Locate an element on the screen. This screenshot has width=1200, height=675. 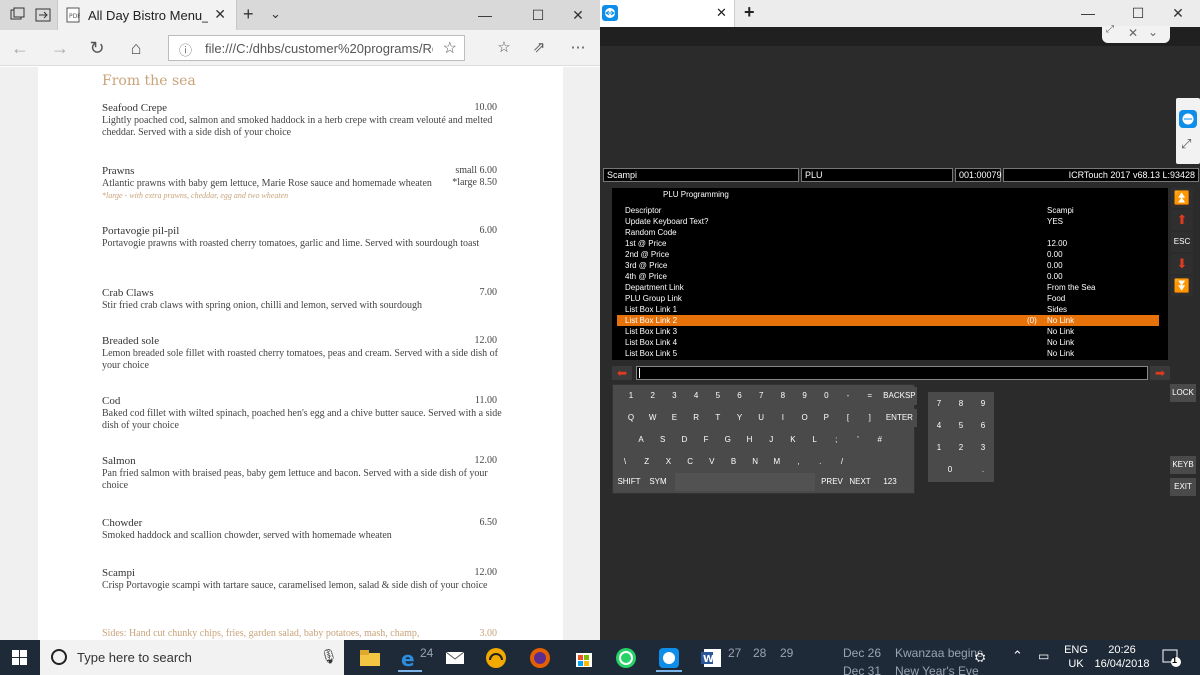
taskbar-search: Type here to search 🎙 is located at coordinates (192, 657).